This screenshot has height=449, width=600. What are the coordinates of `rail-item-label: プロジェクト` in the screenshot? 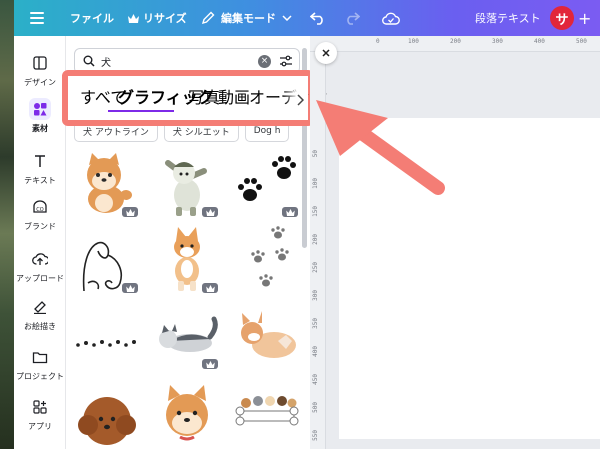 It's located at (40, 376).